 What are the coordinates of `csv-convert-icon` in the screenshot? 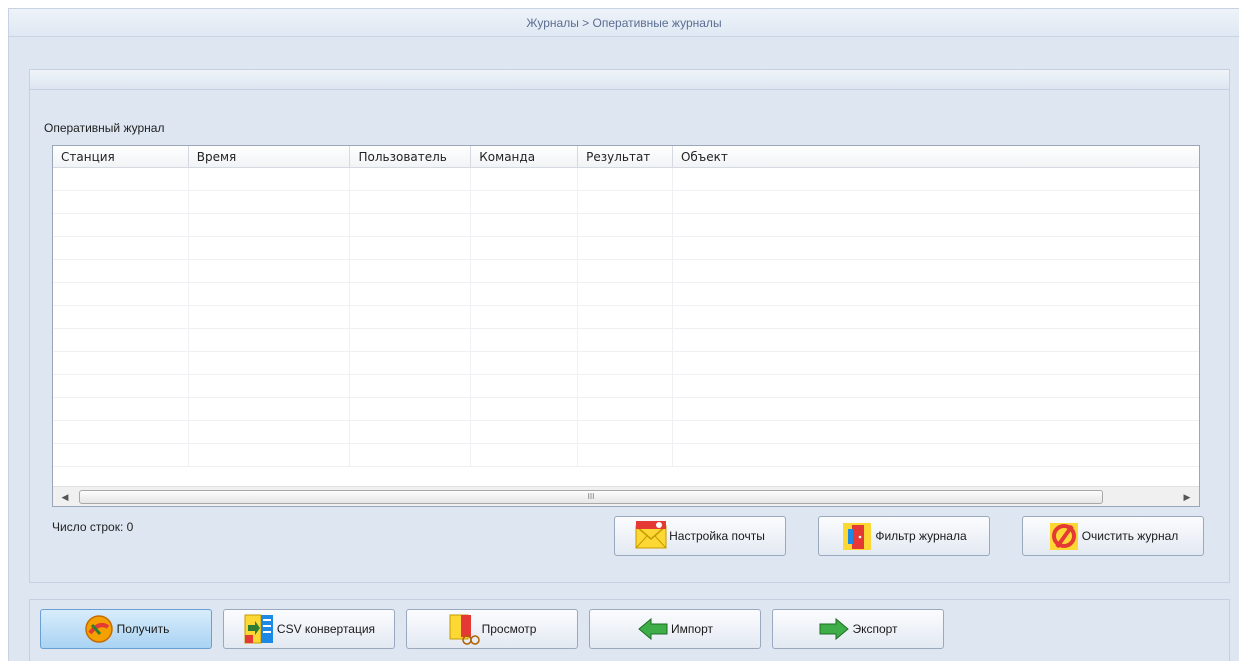 It's located at (258, 629).